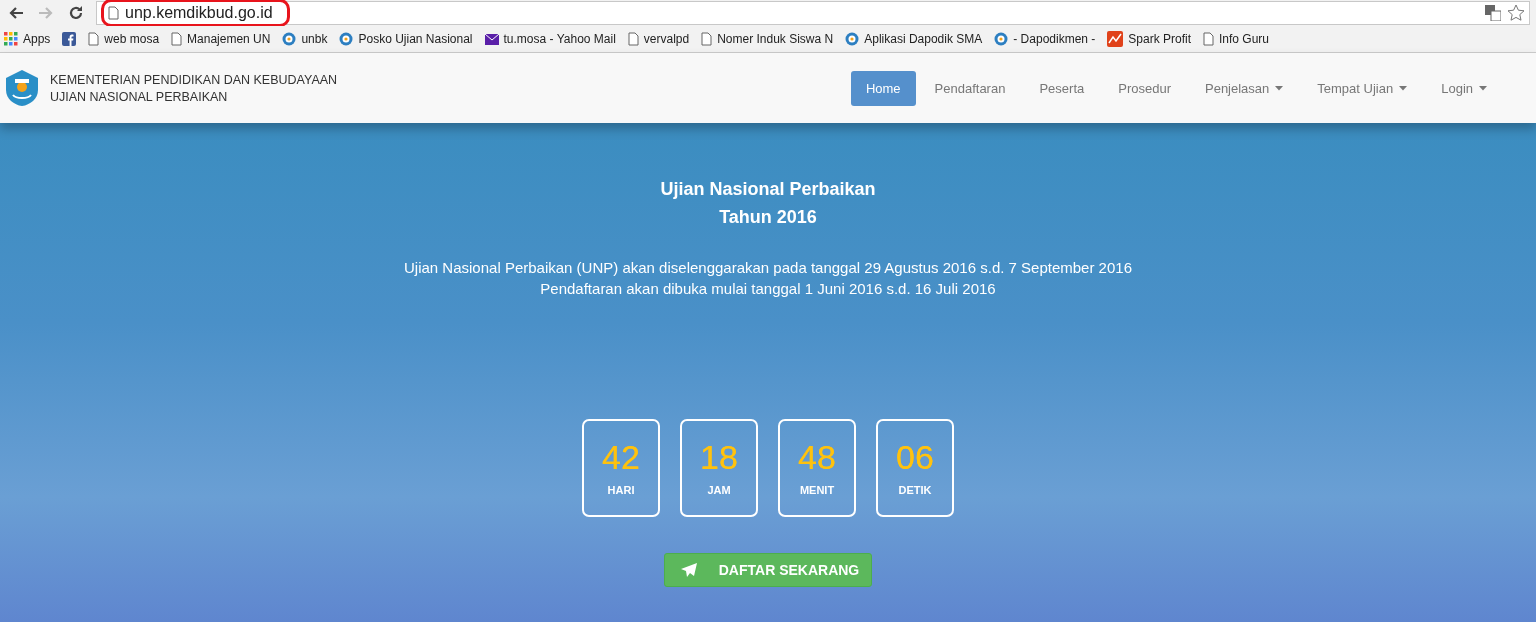 This screenshot has height=622, width=1536. I want to click on countdown-number: 48, so click(817, 457).